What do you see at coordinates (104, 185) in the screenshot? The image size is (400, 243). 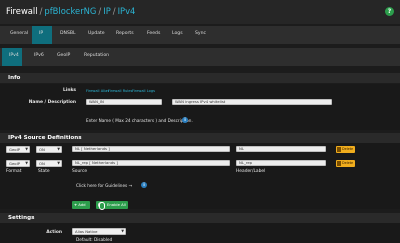 I see `guidelines-link: Click here for Guidelines →` at bounding box center [104, 185].